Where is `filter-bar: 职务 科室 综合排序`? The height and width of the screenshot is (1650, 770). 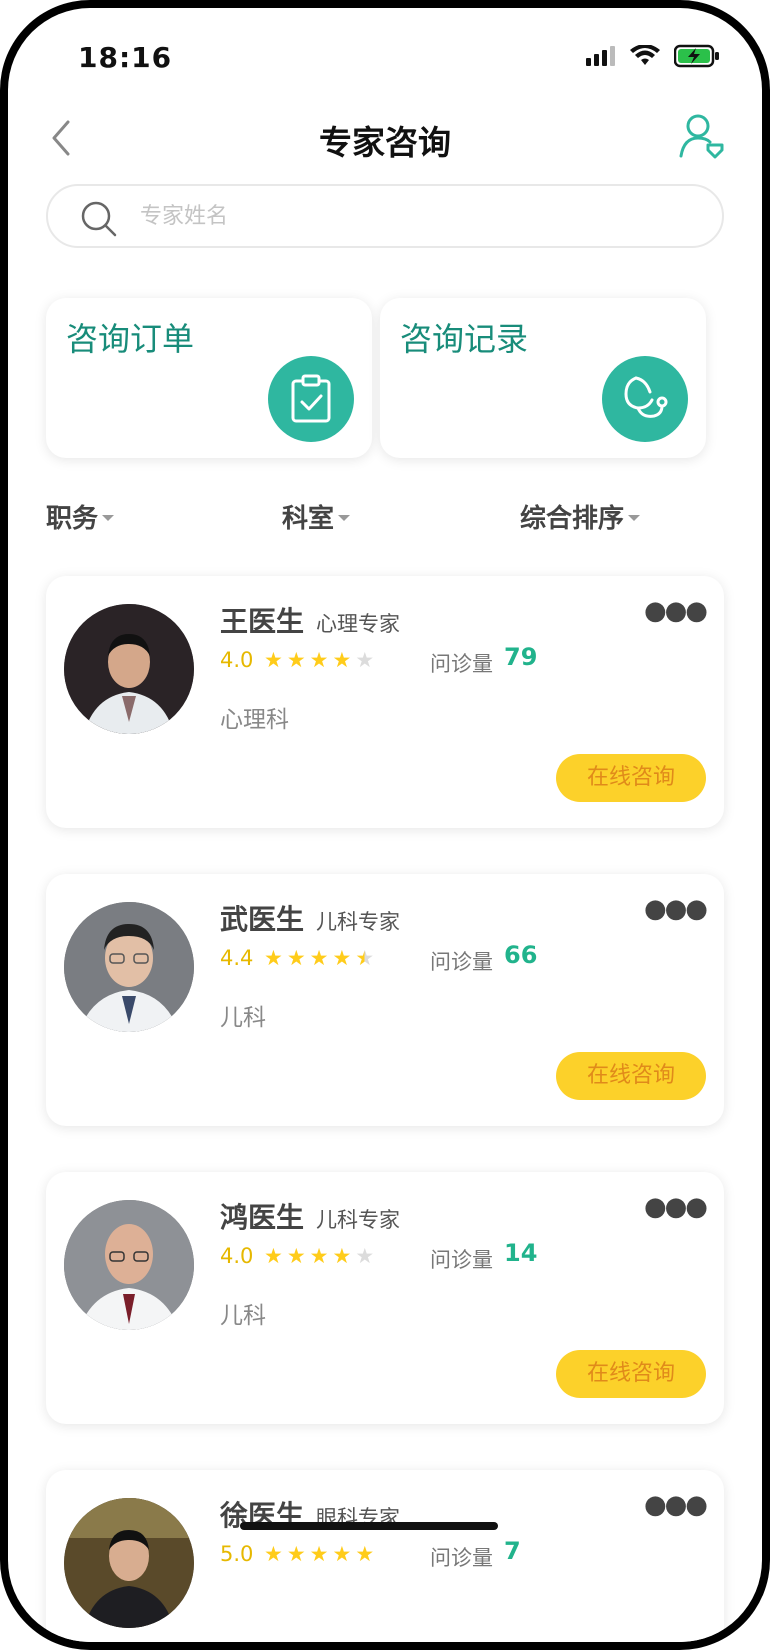
filter-bar: 职务 科室 综合排序 is located at coordinates (385, 518).